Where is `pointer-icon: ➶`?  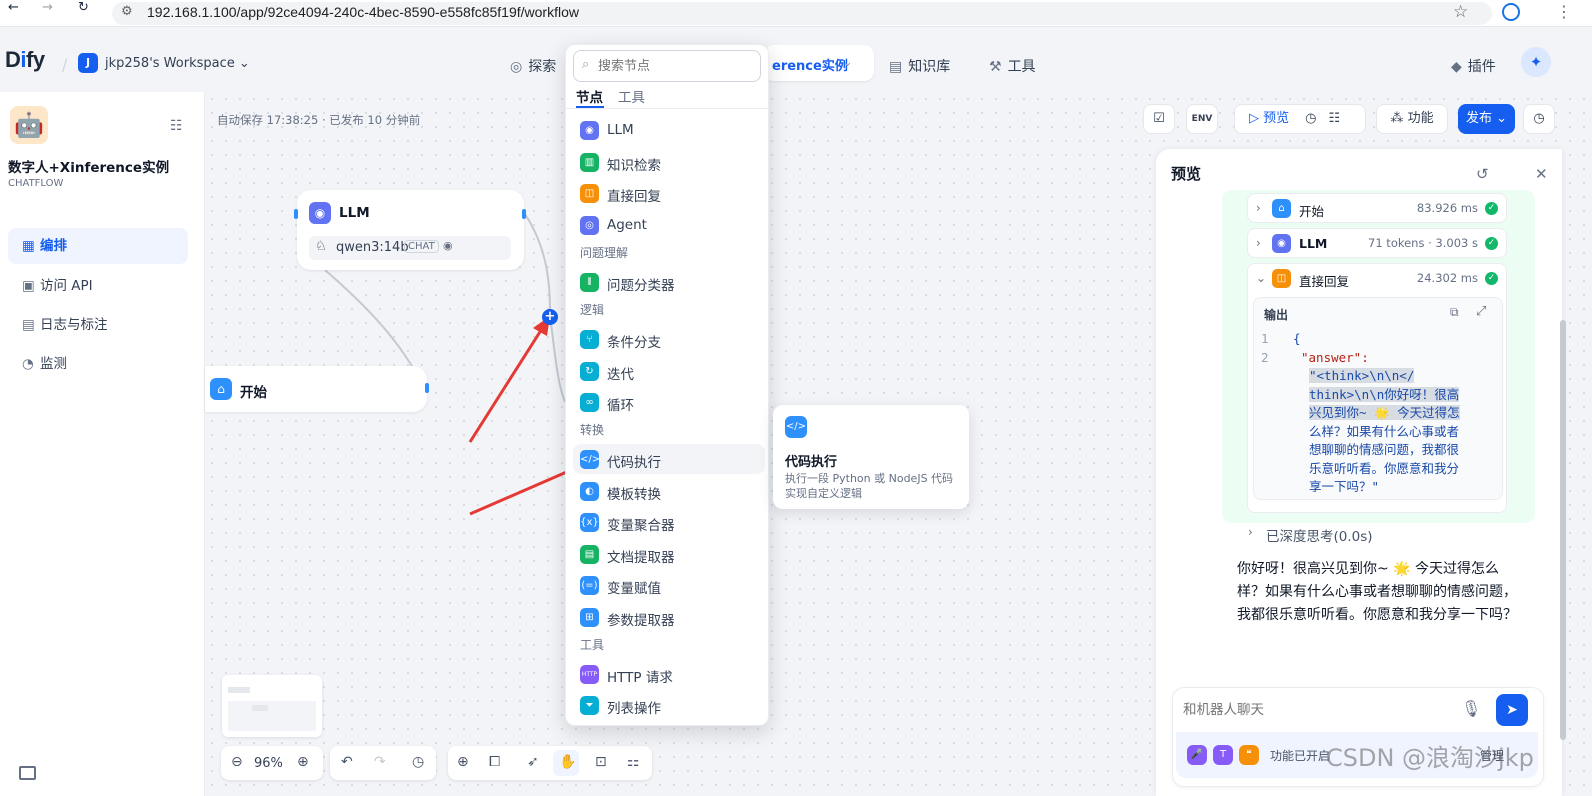 pointer-icon: ➶ is located at coordinates (533, 762).